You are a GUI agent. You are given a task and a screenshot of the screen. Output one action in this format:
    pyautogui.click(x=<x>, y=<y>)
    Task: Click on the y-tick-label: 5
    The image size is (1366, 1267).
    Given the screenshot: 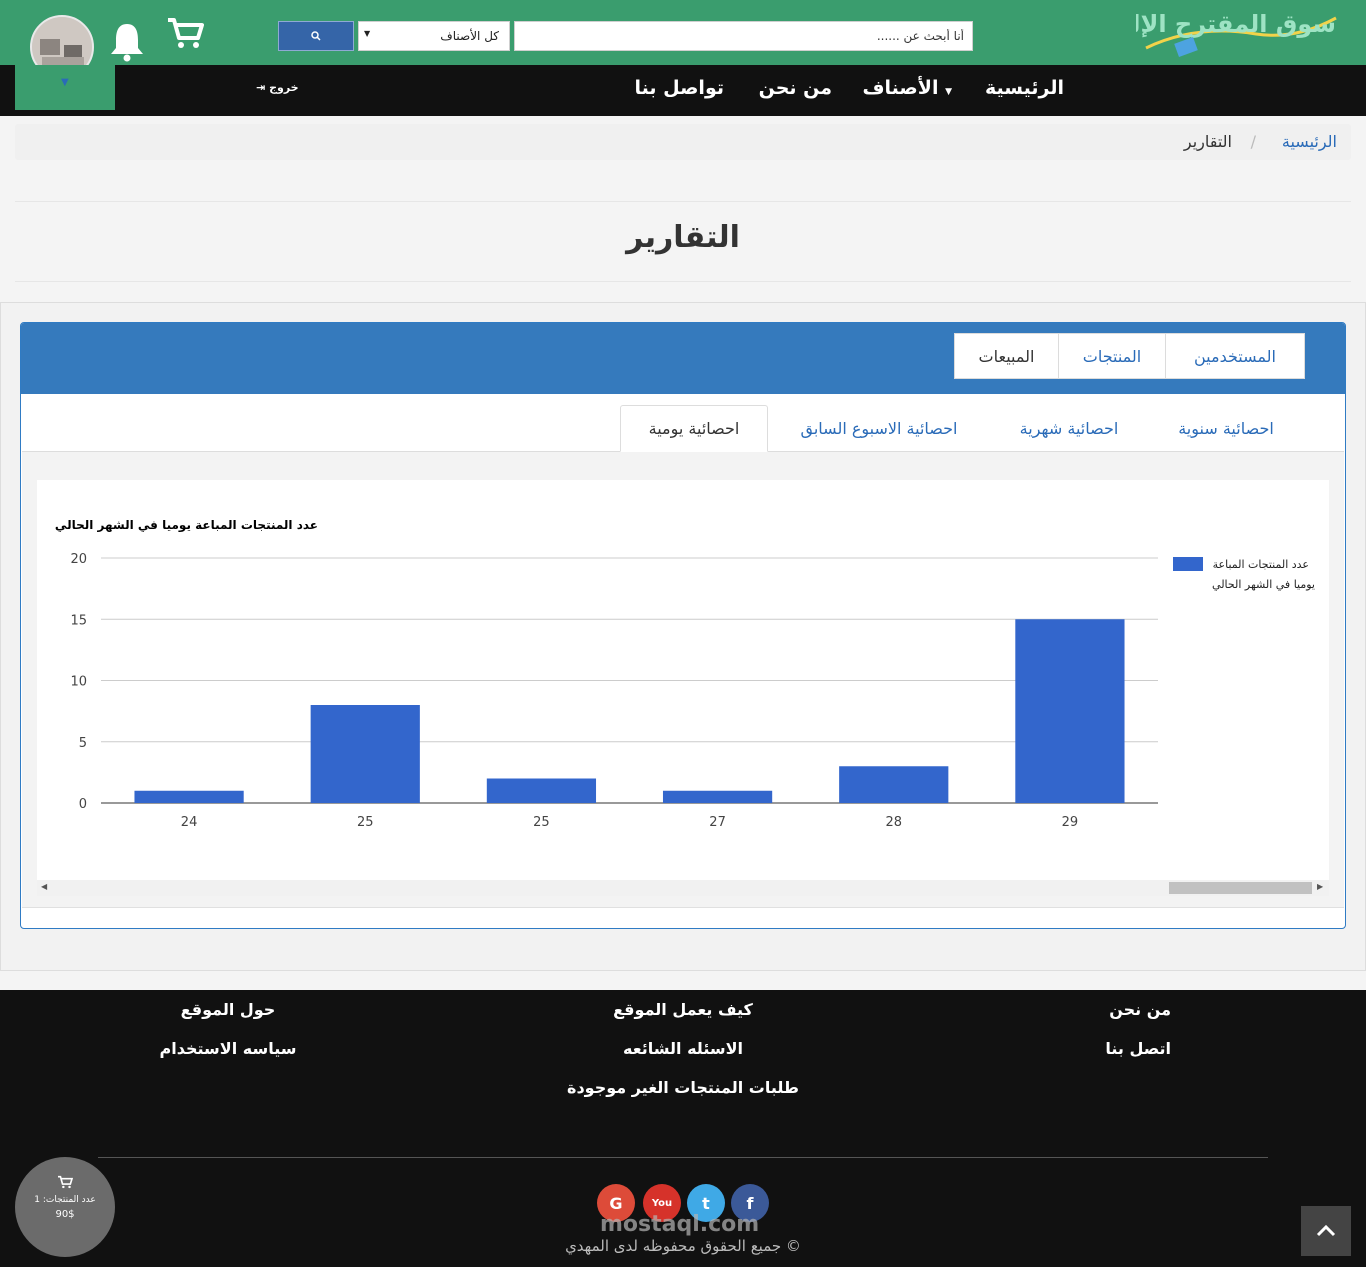 What is the action you would take?
    pyautogui.click(x=83, y=743)
    